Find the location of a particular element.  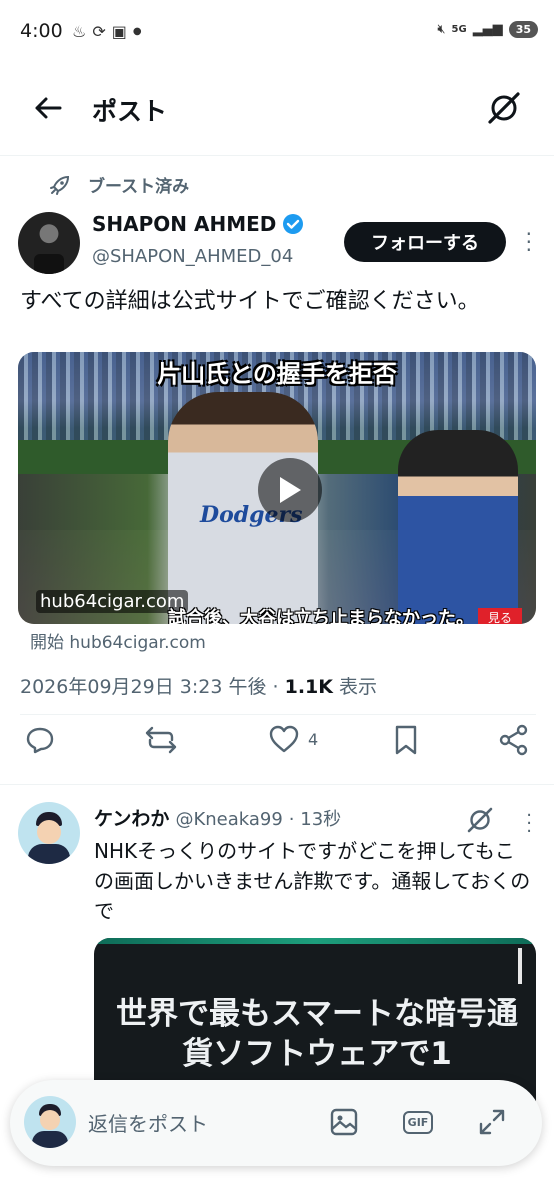

post-text: すべての詳細は公式サイトでご確認ください。 is located at coordinates (250, 301).